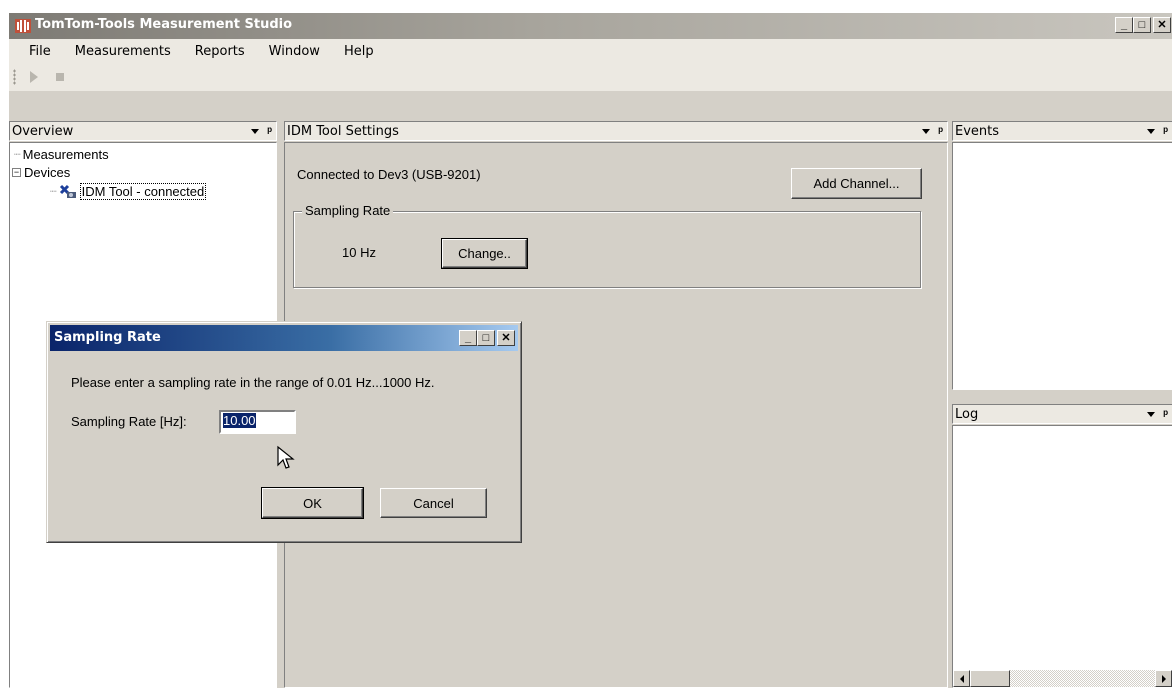 This screenshot has width=1172, height=688. I want to click on scroll-left-button, so click(961, 678).